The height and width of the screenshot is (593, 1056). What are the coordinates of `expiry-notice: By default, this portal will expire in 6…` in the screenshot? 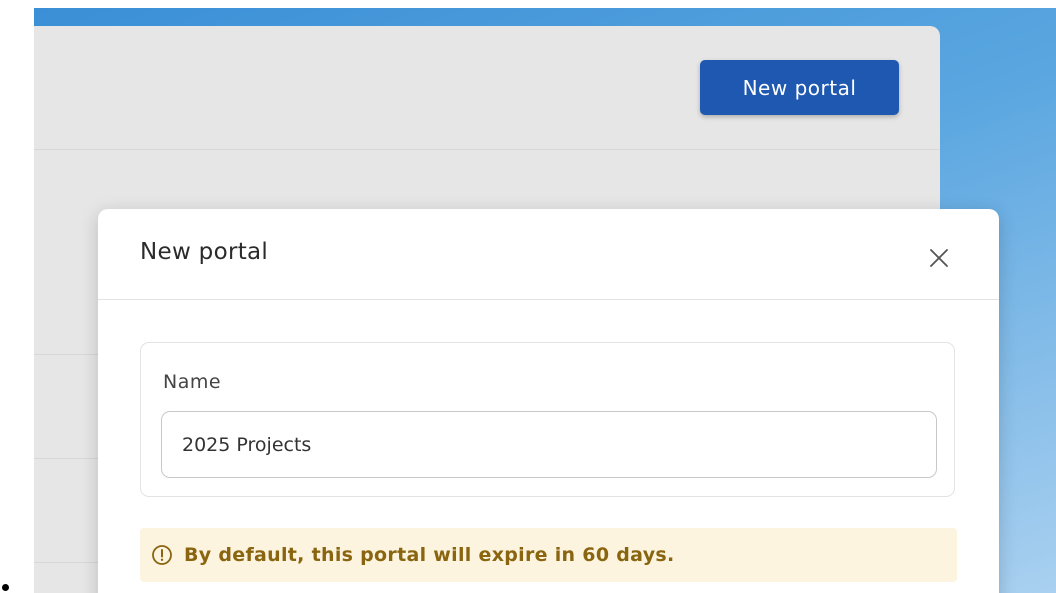 It's located at (548, 555).